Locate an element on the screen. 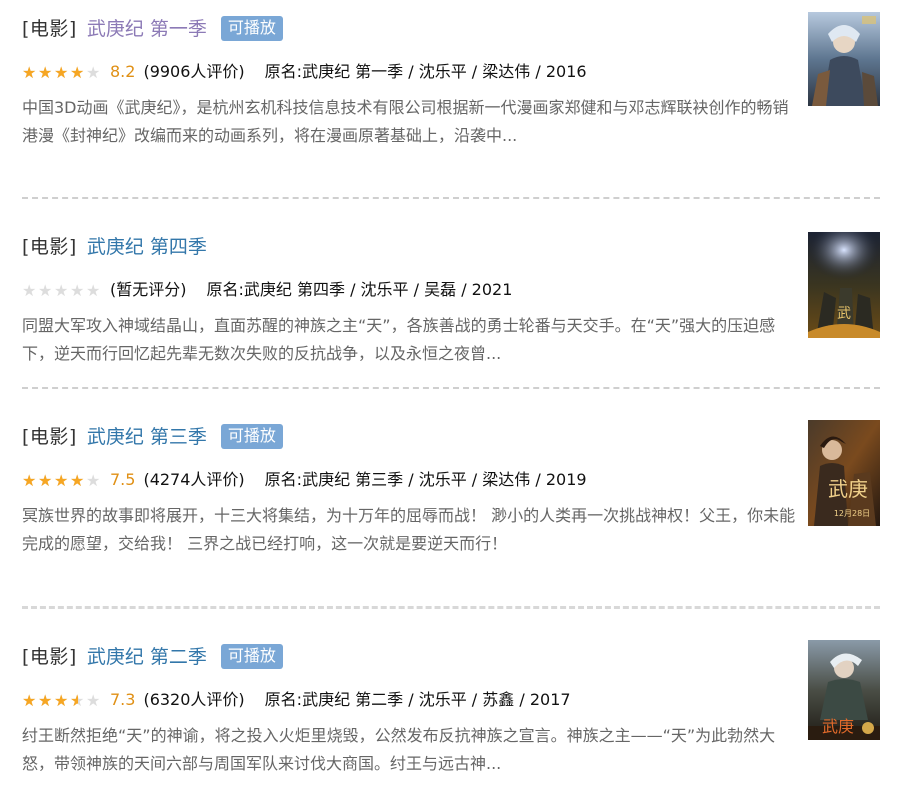 This screenshot has width=898, height=792. result-title-link: 武庚纪 第二季 is located at coordinates (147, 657).